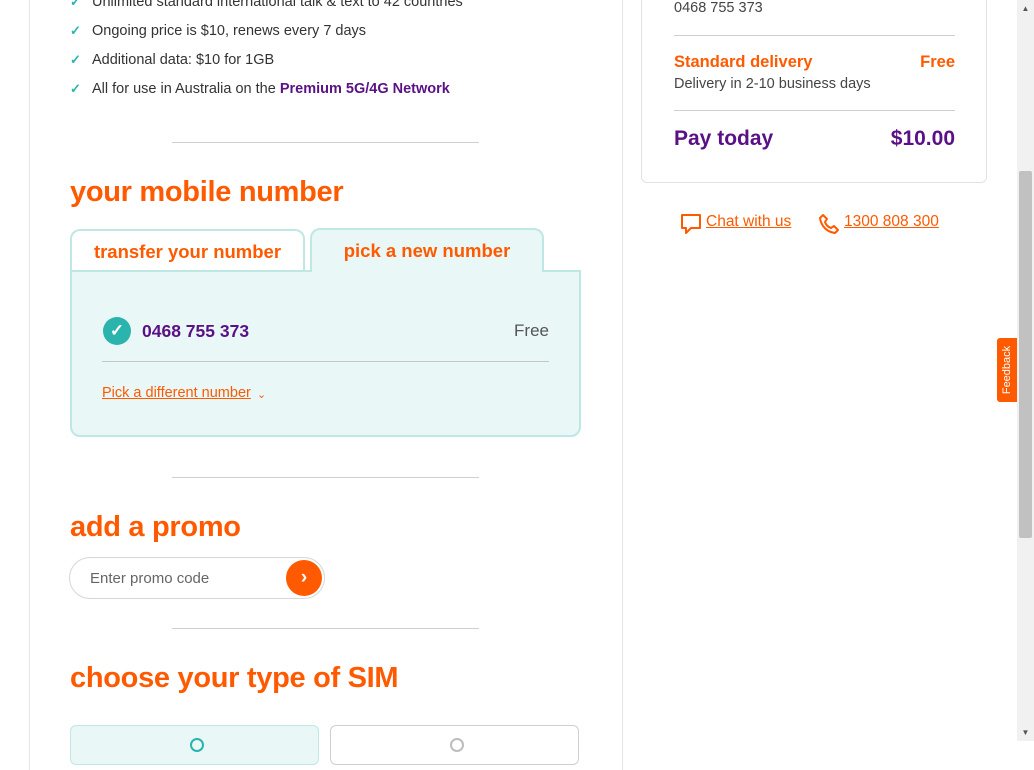 This screenshot has height=770, width=1034. I want to click on scroll-down-icon: ▼, so click(1025, 732).